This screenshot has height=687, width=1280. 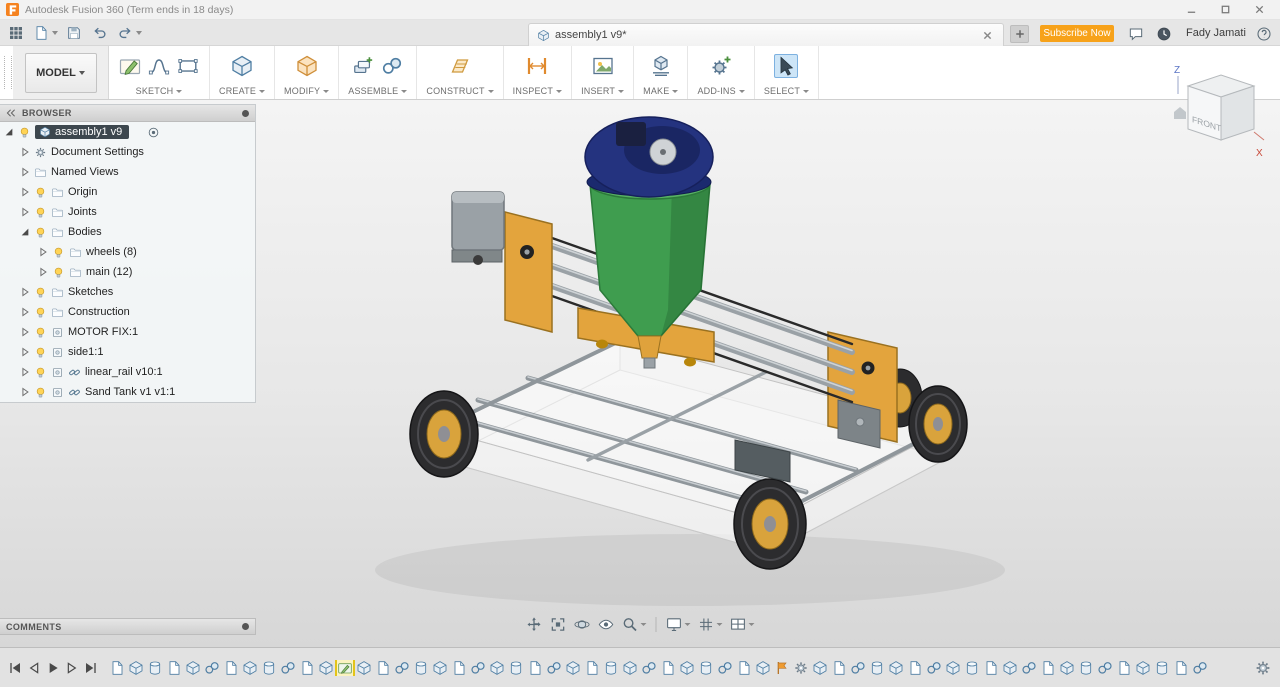 I want to click on redo-button, so click(x=129, y=33).